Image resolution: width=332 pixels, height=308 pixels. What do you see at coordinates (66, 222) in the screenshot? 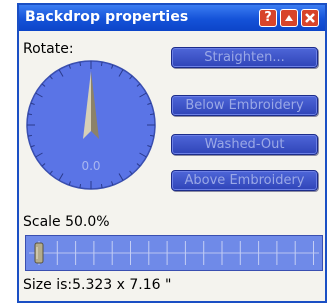
I see `scale-label: Scale 50.0%` at bounding box center [66, 222].